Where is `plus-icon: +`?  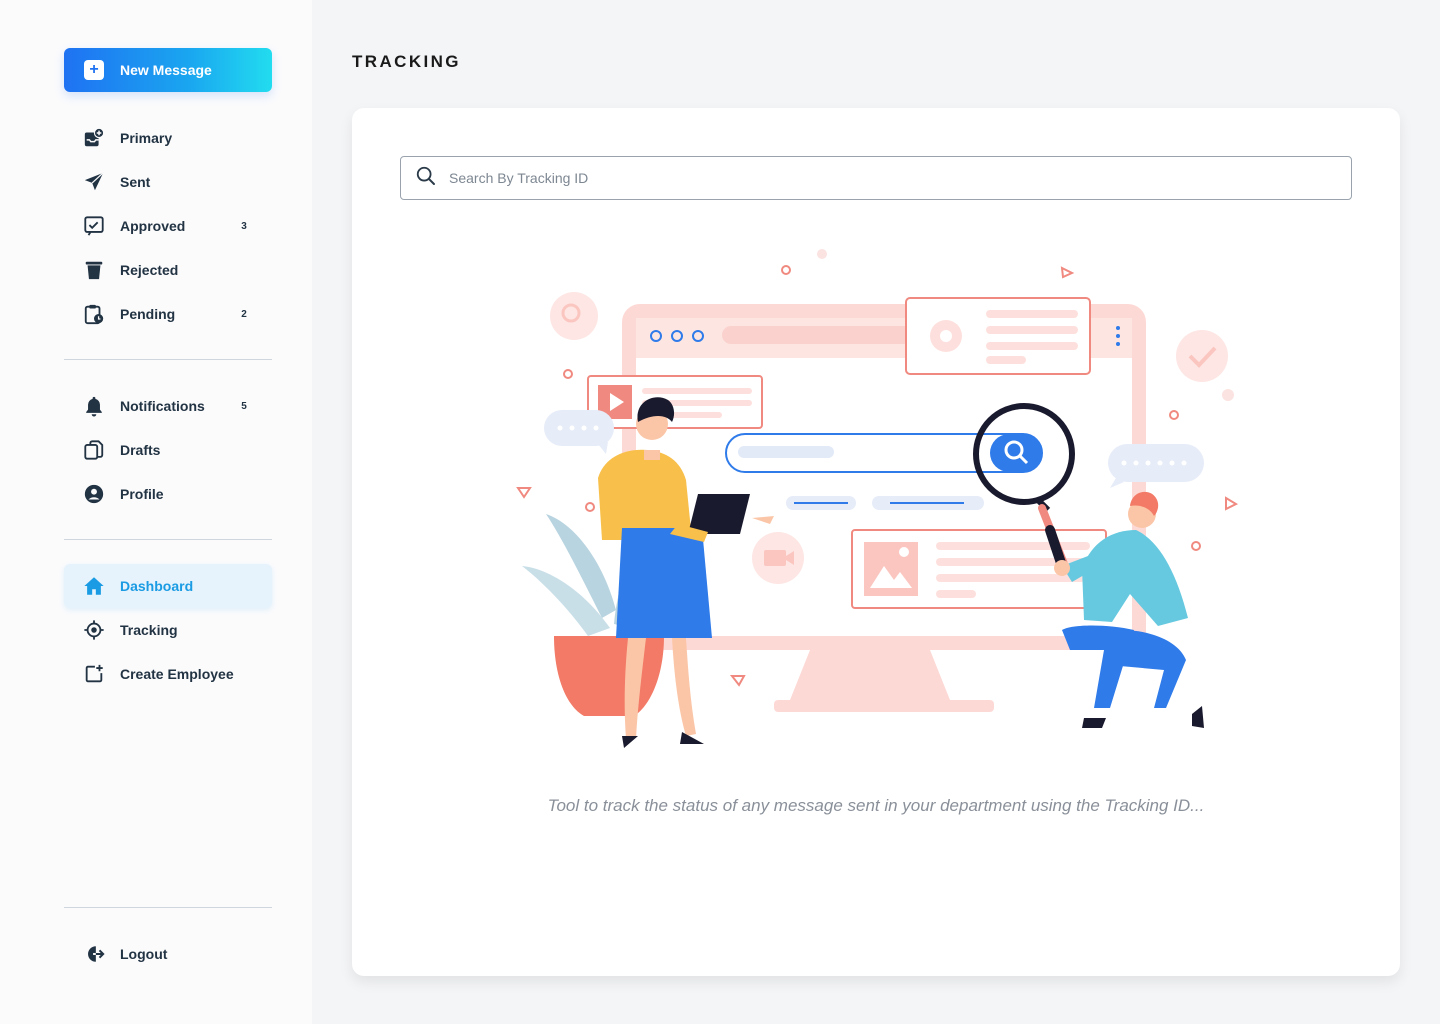
plus-icon: + is located at coordinates (94, 70).